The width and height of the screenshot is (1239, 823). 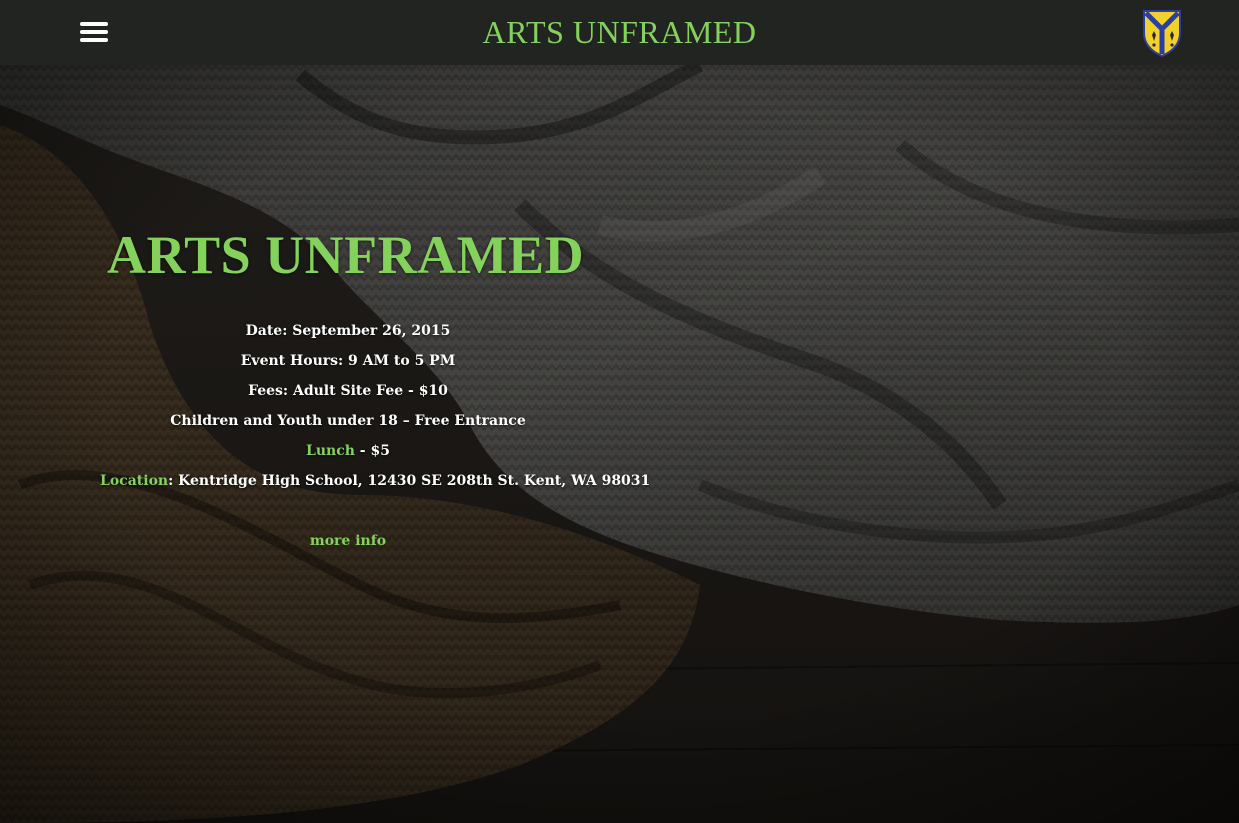 I want to click on site-title-link: ARTS UNFRAMED, so click(x=620, y=32).